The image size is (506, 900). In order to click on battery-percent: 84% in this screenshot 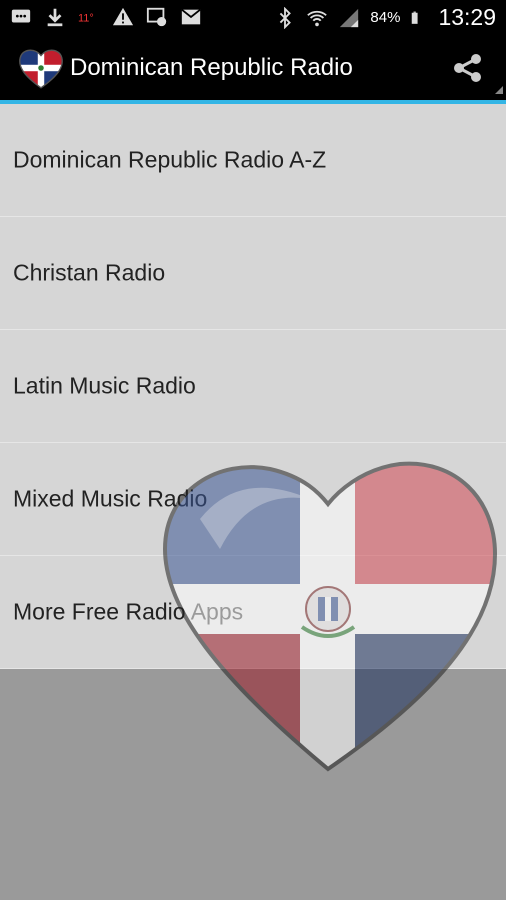, I will do `click(385, 17)`.